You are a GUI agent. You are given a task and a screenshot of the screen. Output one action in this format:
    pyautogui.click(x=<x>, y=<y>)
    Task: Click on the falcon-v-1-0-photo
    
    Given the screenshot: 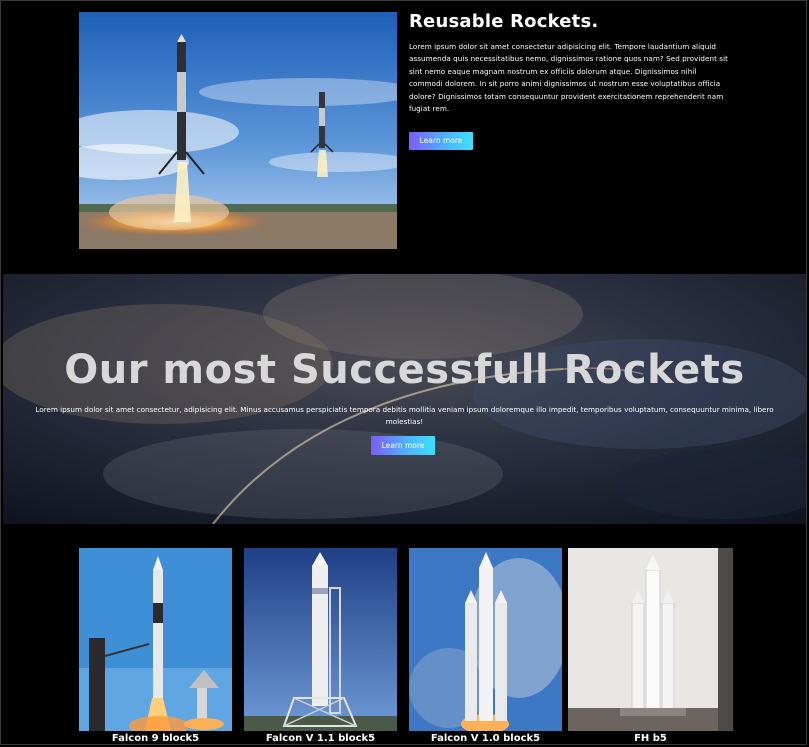 What is the action you would take?
    pyautogui.click(x=485, y=639)
    